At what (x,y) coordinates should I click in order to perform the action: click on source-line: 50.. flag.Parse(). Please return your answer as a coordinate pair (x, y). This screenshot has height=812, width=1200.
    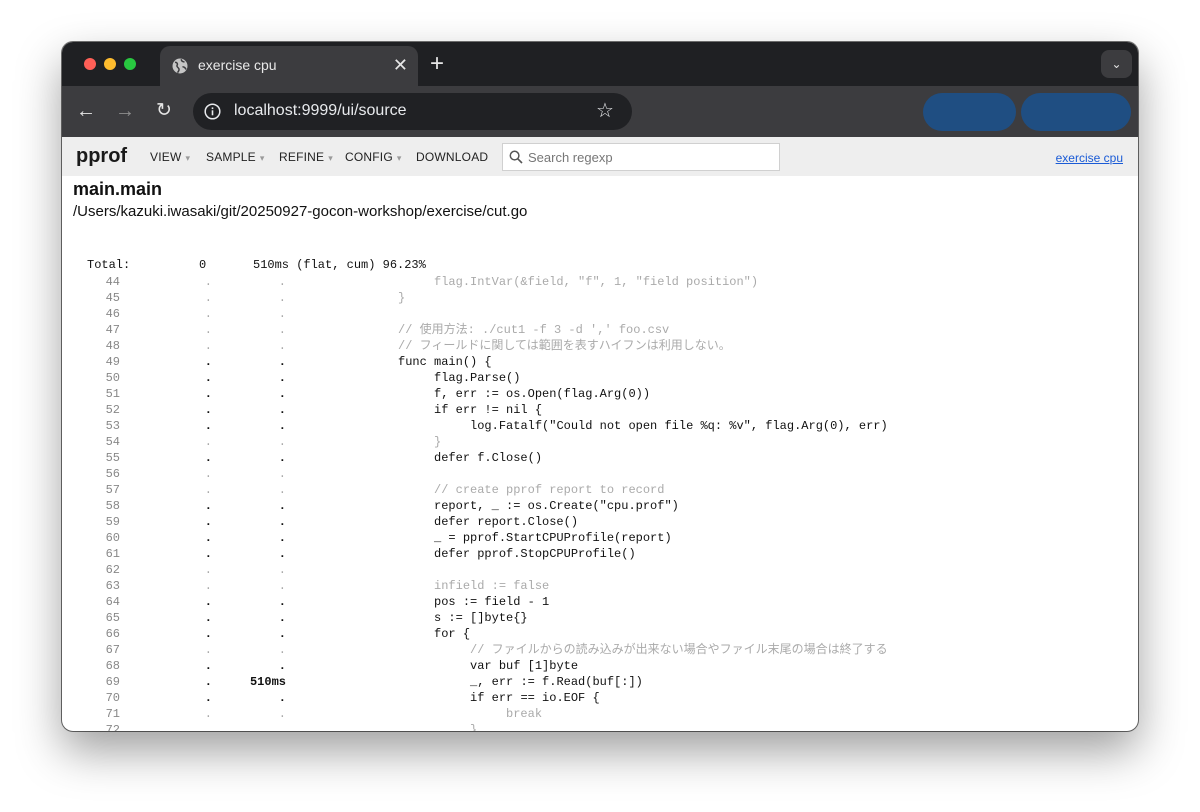
    Looking at the image, I should click on (600, 378).